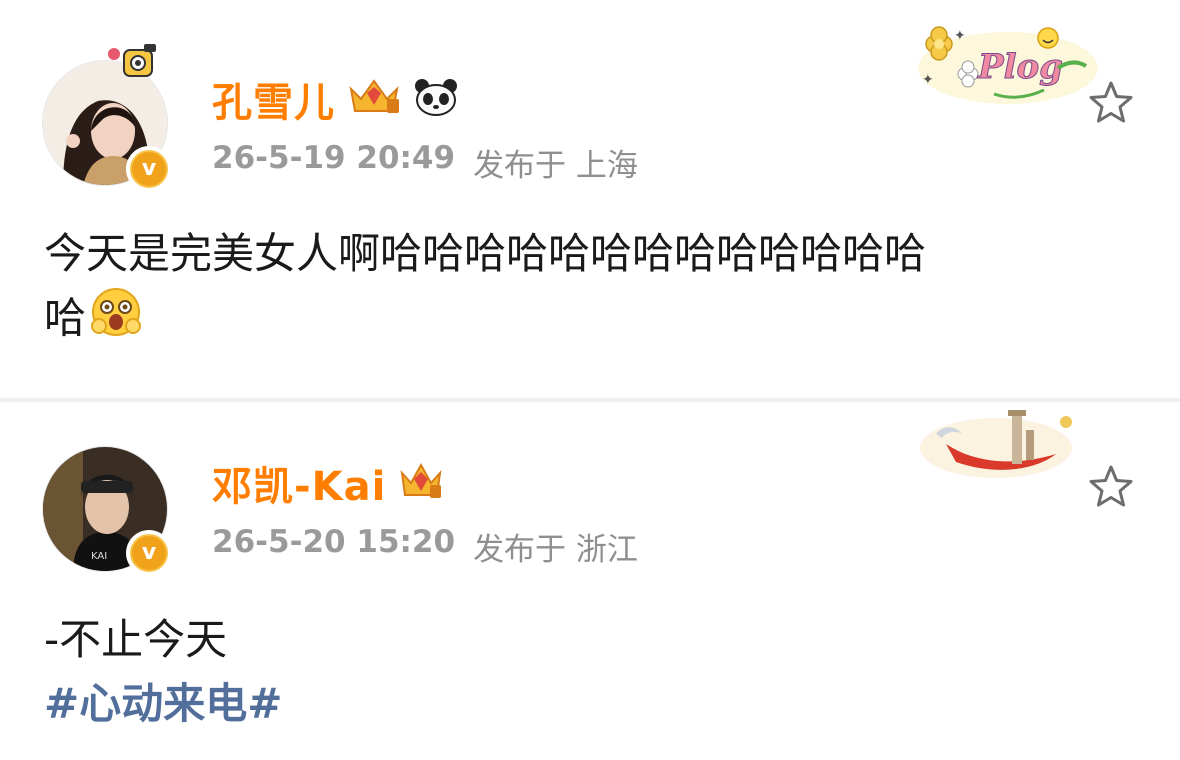  I want to click on author-name: 邓凯-Kai, so click(299, 483).